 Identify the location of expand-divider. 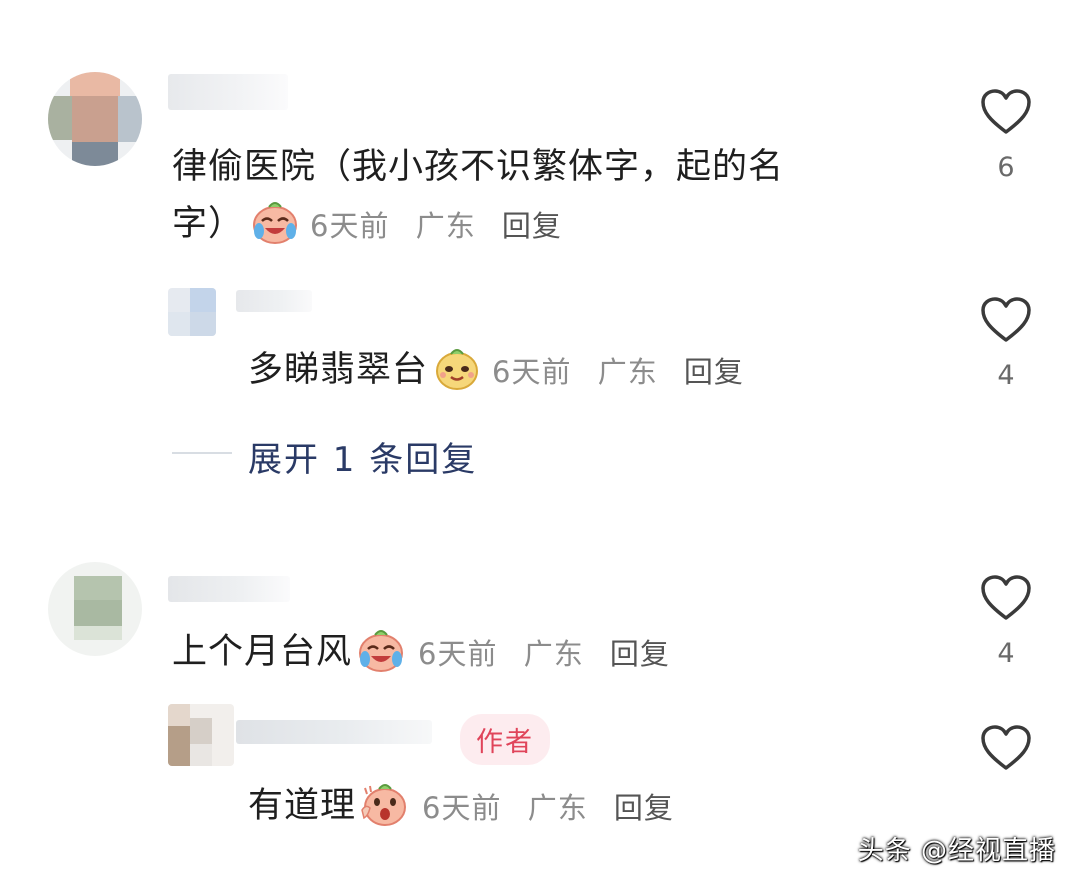
(202, 453).